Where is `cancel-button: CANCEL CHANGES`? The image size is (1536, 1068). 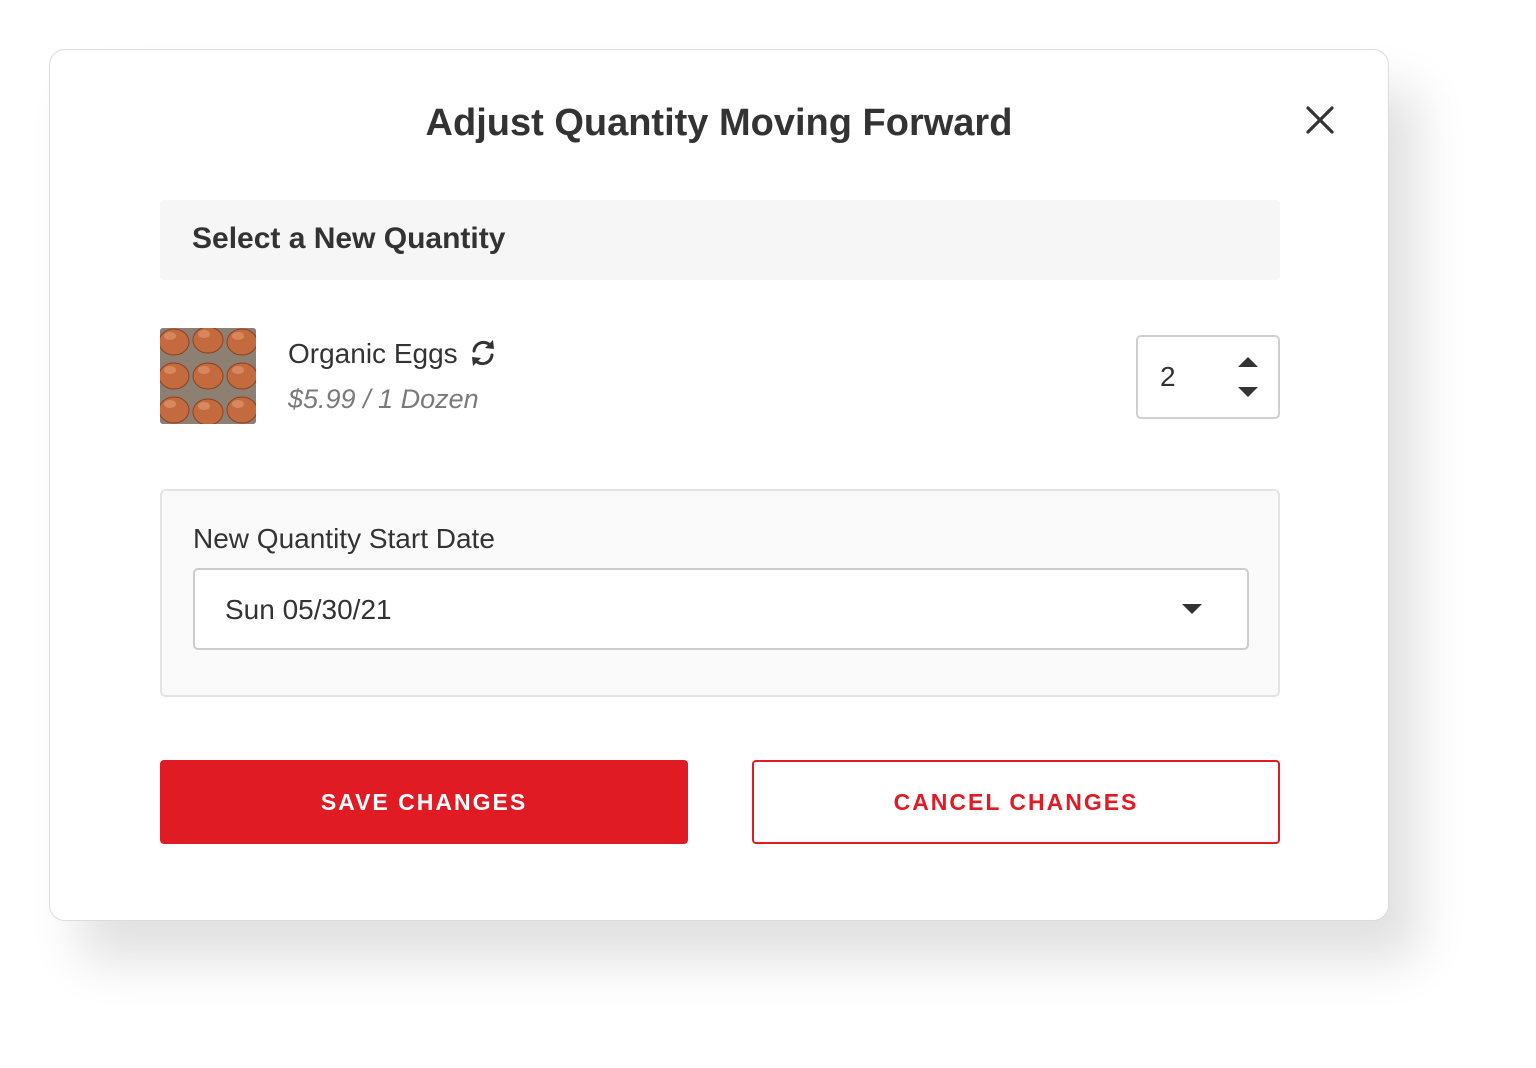 cancel-button: CANCEL CHANGES is located at coordinates (1016, 802).